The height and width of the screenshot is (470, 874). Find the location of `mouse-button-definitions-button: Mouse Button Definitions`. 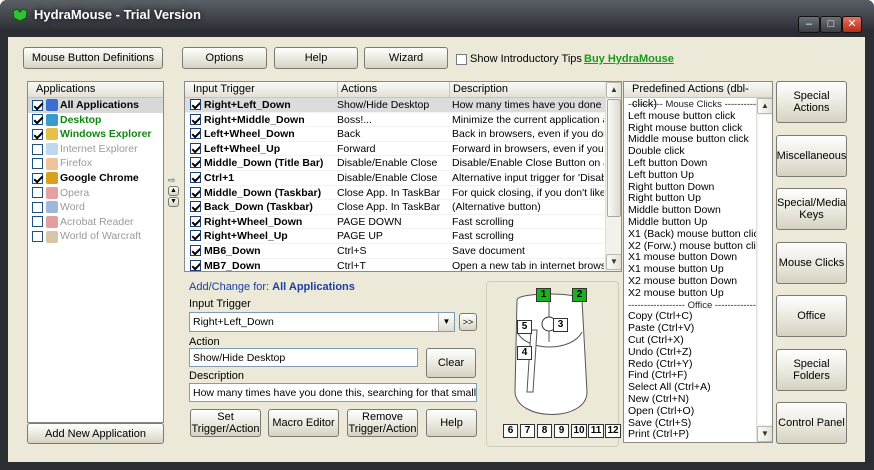

mouse-button-definitions-button: Mouse Button Definitions is located at coordinates (93, 58).